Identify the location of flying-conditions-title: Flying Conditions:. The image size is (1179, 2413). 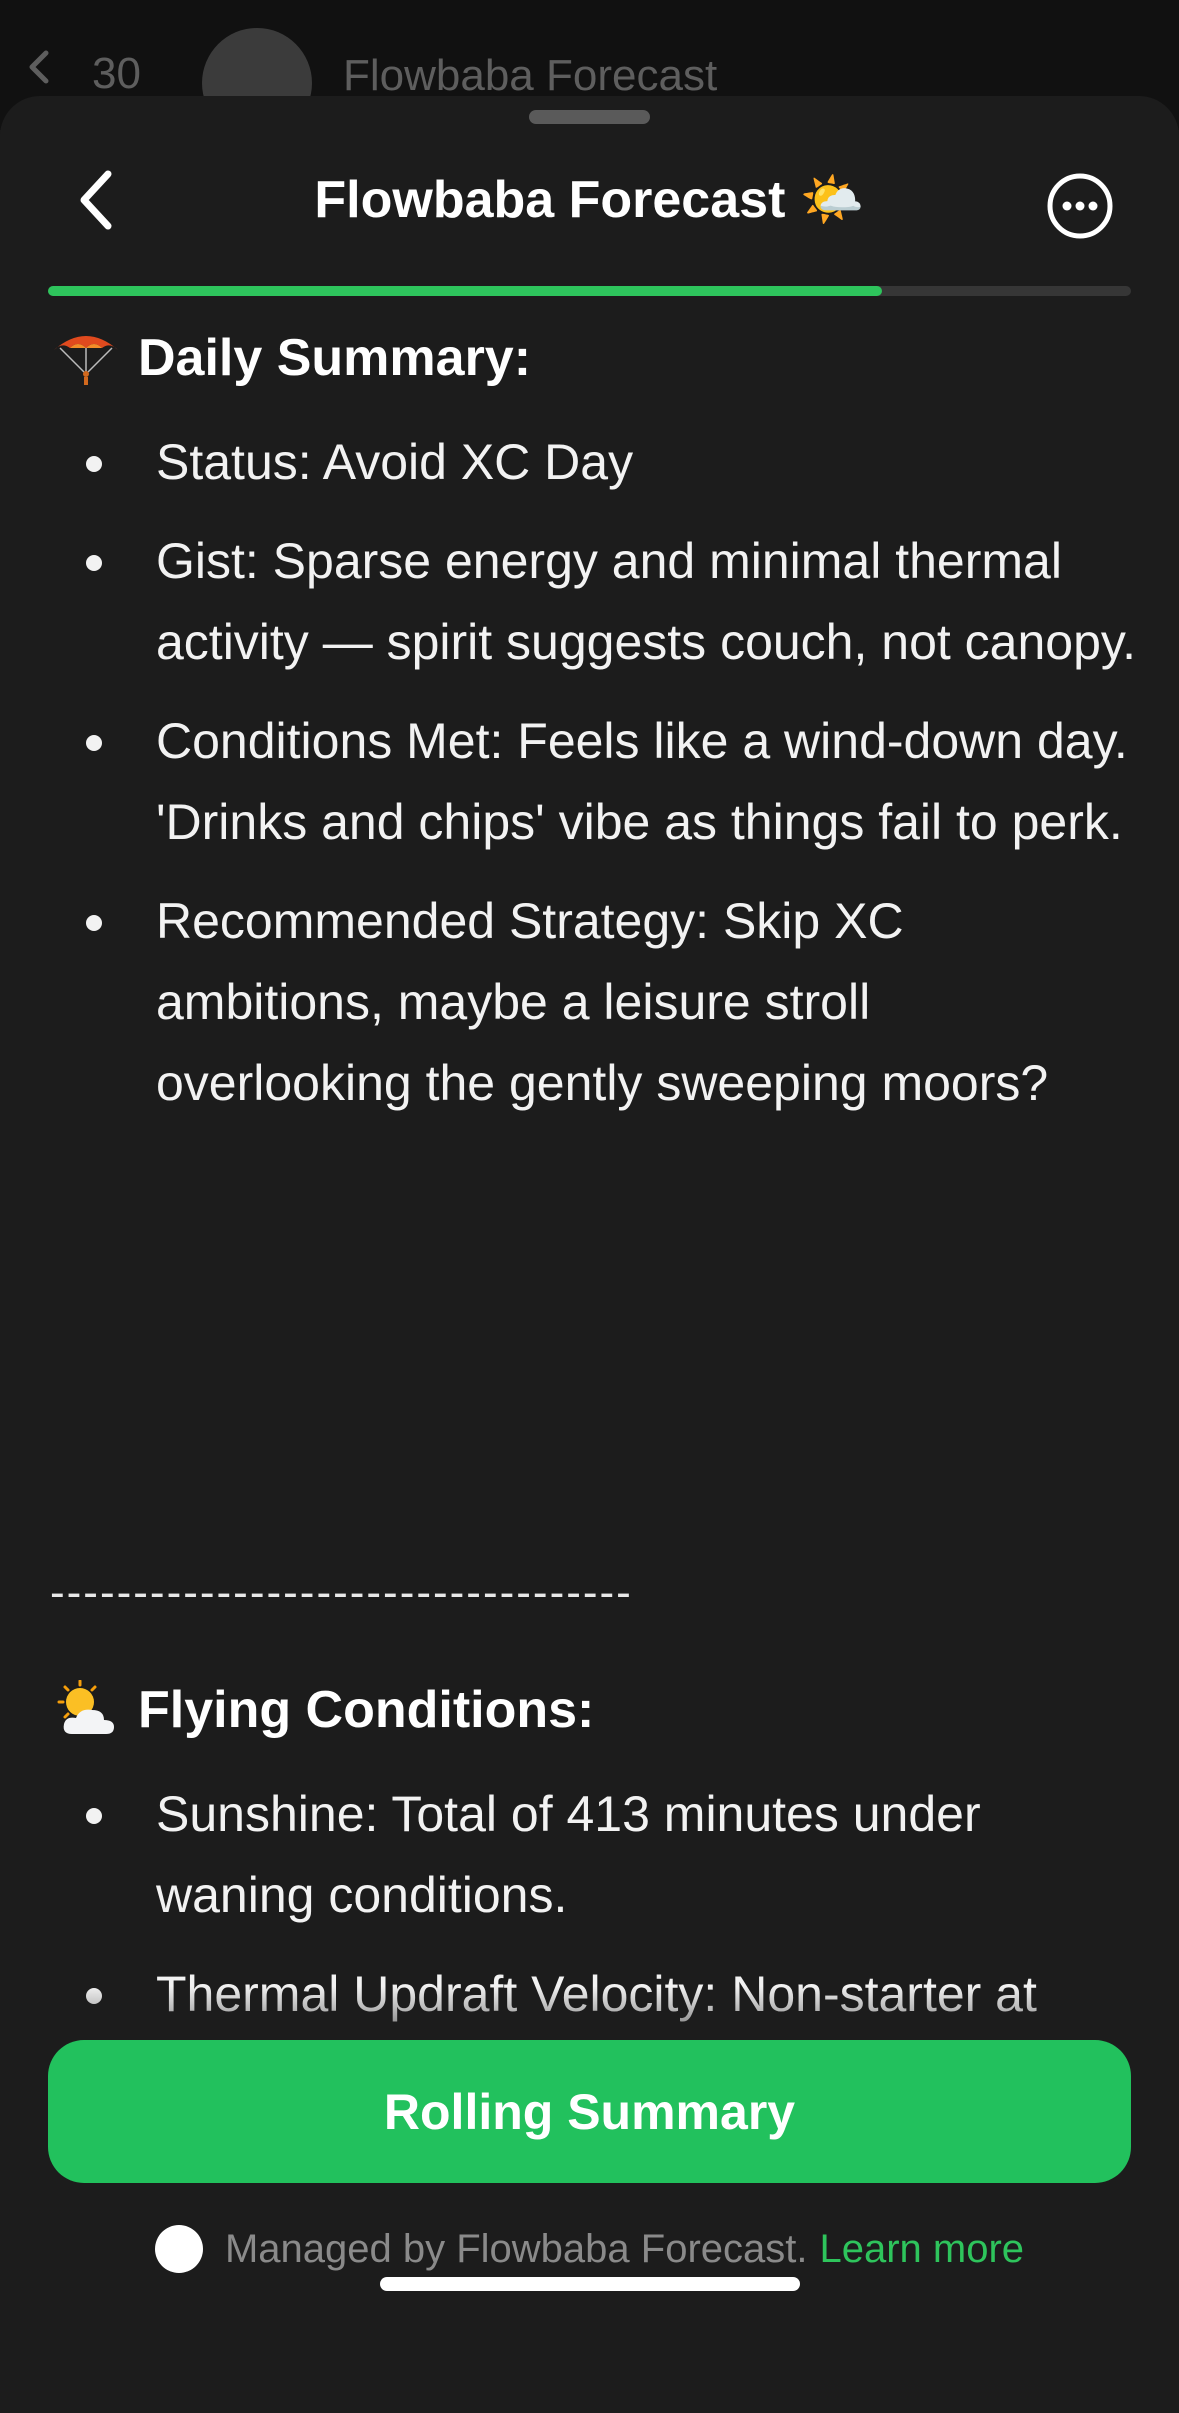
(366, 1710).